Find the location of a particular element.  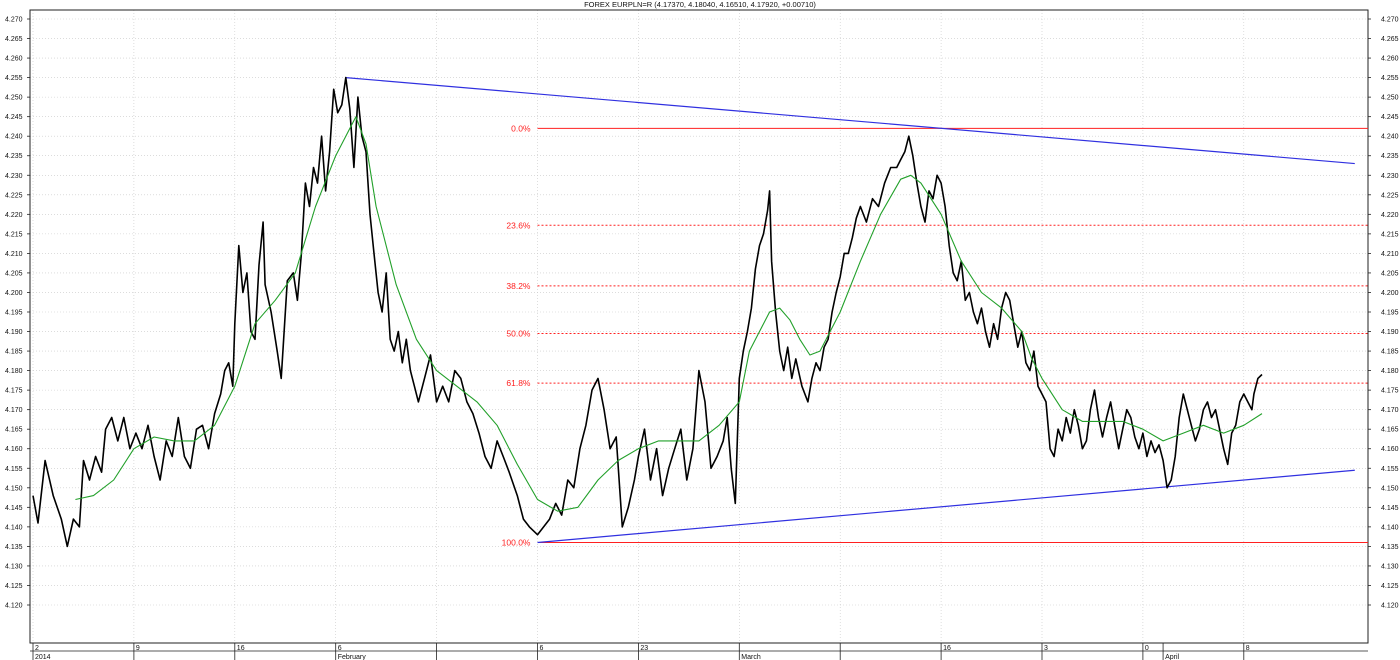

fib-level-label: 61.8% is located at coordinates (518, 383).